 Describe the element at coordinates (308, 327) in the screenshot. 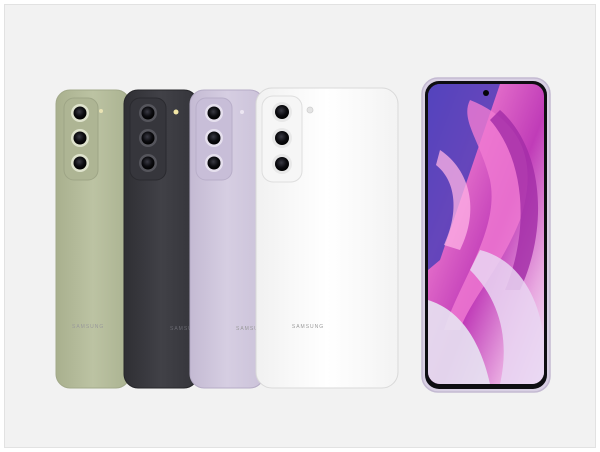

I see `brand-logo-white: SAMSUNG` at that location.